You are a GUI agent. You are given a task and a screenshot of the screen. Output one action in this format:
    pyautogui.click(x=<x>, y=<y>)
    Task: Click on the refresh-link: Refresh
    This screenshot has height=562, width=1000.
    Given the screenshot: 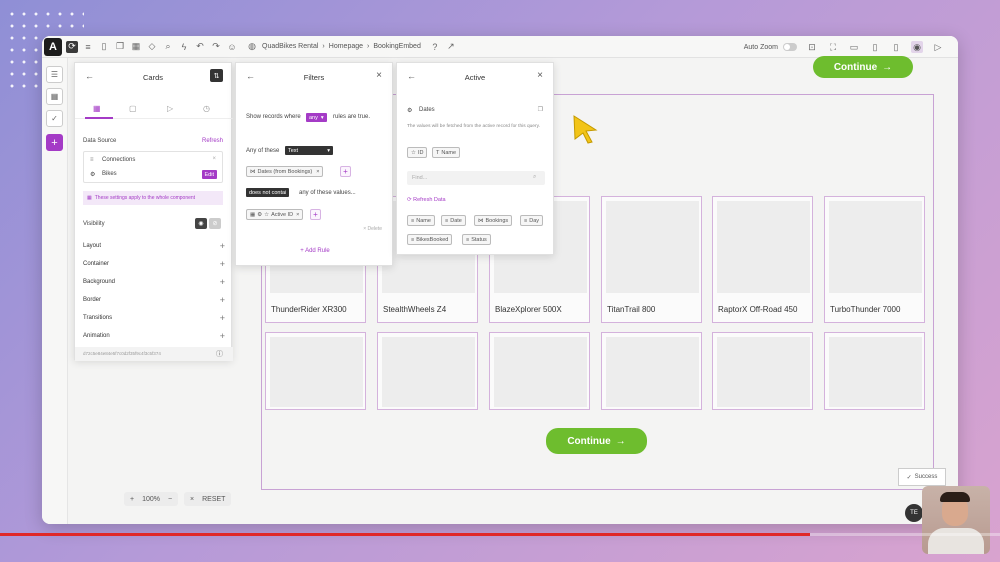 What is the action you would take?
    pyautogui.click(x=212, y=141)
    